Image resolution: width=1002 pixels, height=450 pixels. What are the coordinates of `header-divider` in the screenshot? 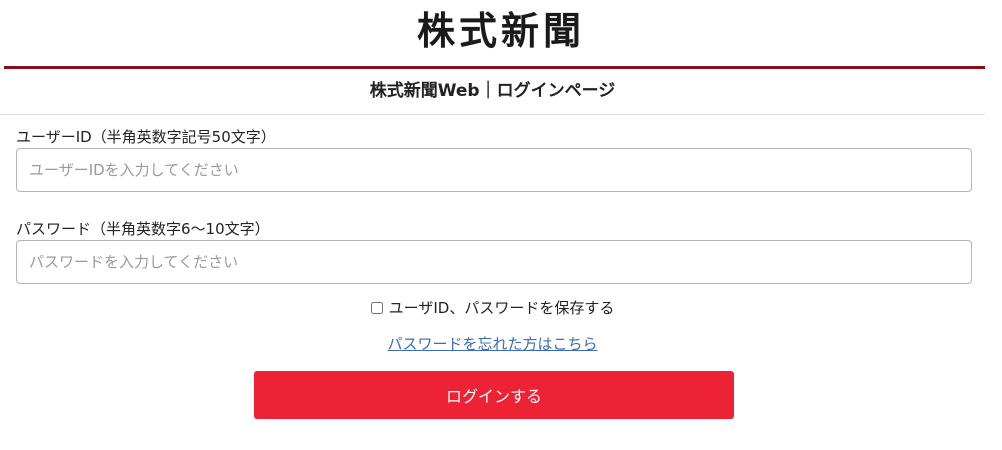 It's located at (494, 67).